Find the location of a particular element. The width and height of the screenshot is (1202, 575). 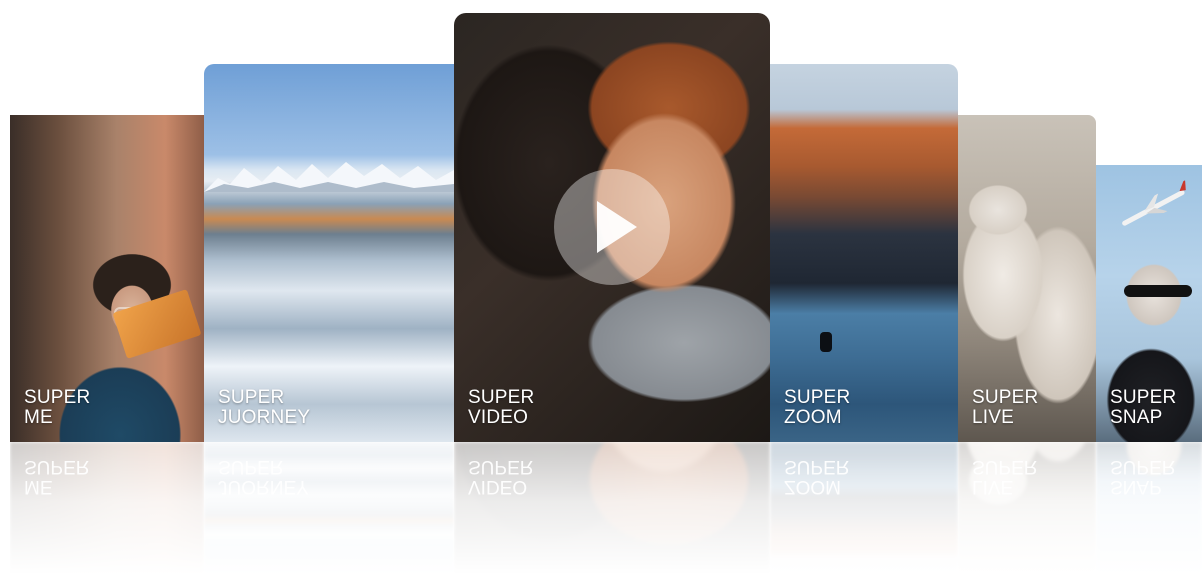

caption-line-2: LIVE is located at coordinates (993, 417).